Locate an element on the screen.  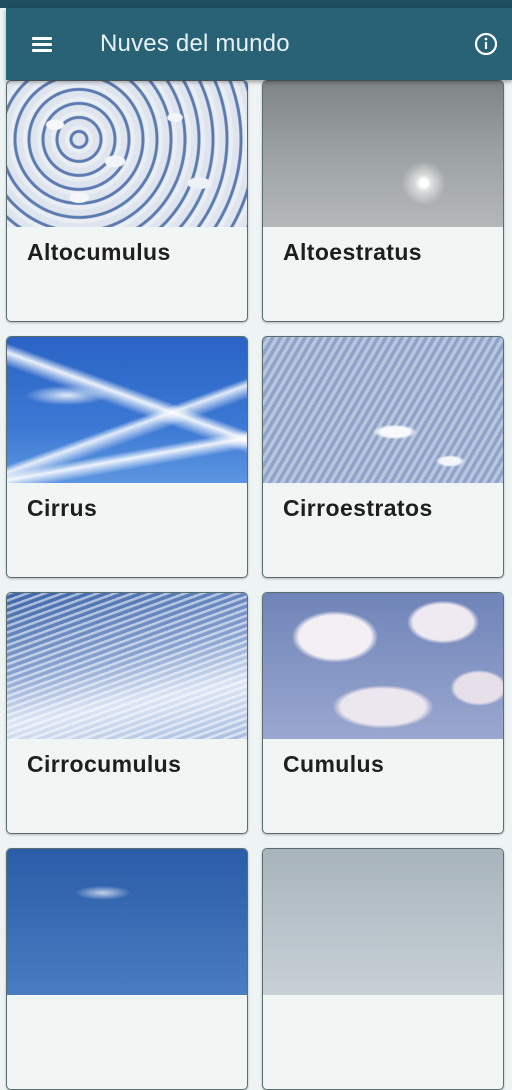
cloud-card-altoestratus: Altoestratus is located at coordinates (383, 201).